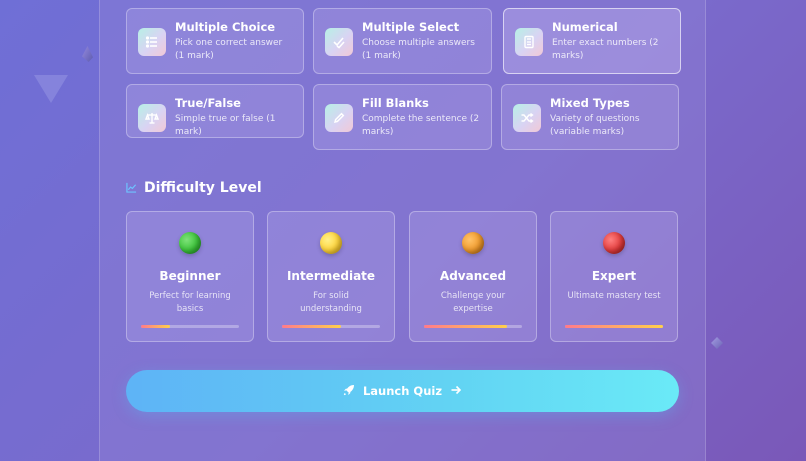 The height and width of the screenshot is (461, 806). What do you see at coordinates (51, 89) in the screenshot?
I see `decorative-triangle` at bounding box center [51, 89].